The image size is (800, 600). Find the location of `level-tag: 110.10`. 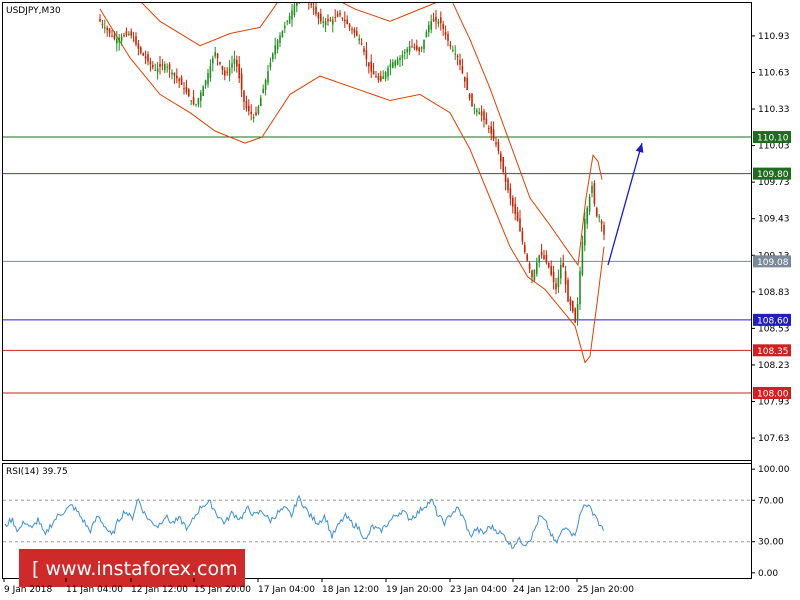

level-tag: 110.10 is located at coordinates (772, 137).